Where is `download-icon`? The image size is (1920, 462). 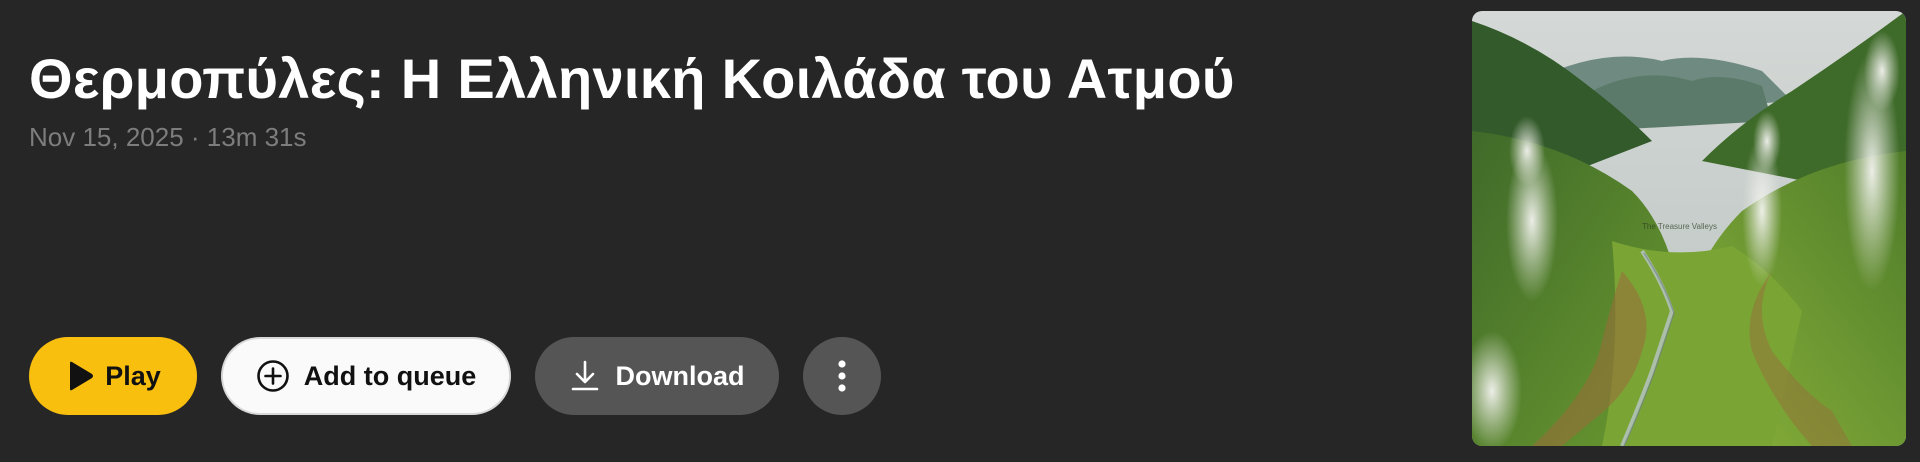
download-icon is located at coordinates (585, 376).